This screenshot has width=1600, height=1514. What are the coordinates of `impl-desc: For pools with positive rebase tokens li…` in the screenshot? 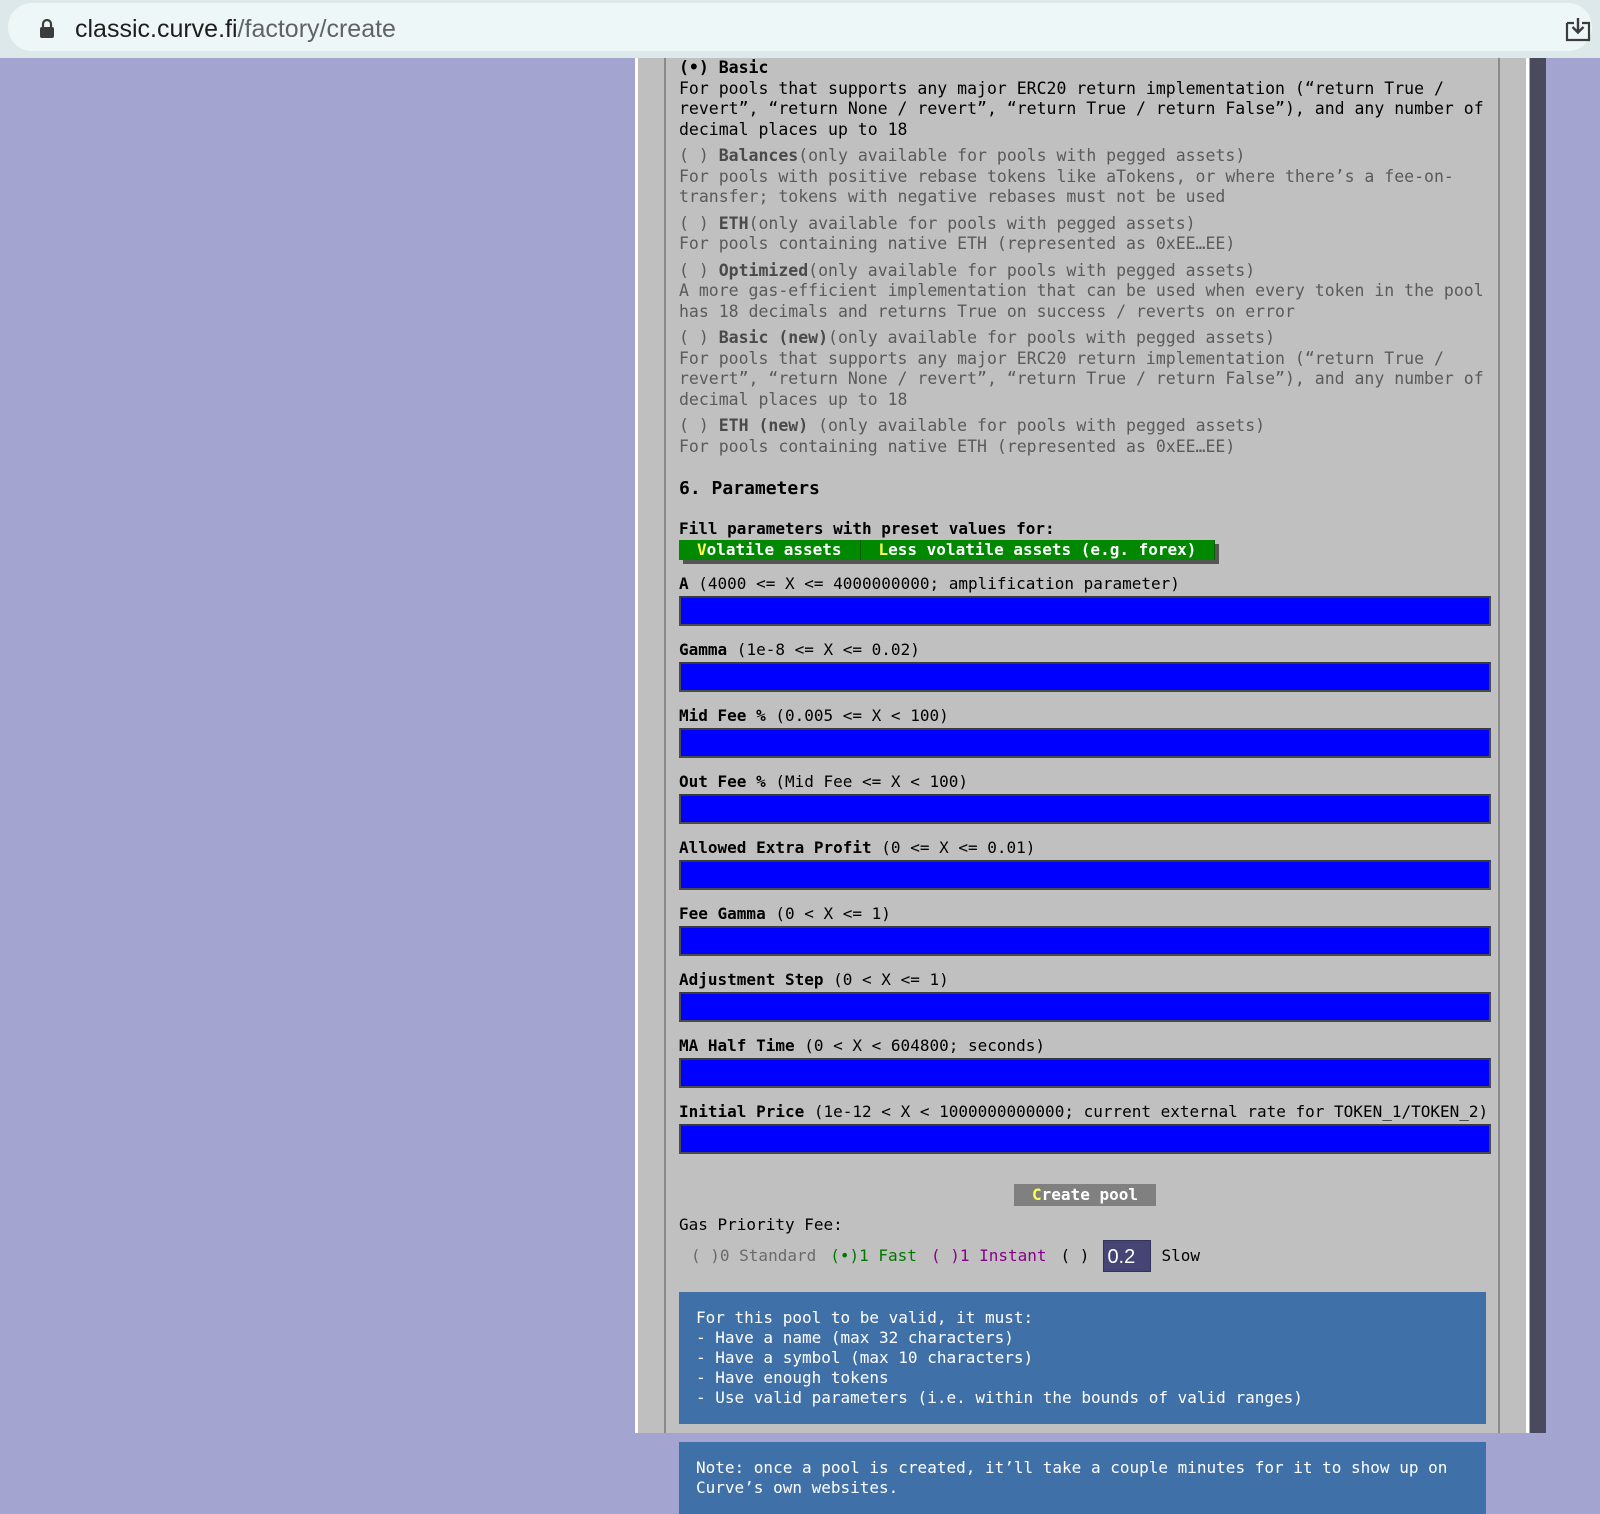 It's located at (1066, 186).